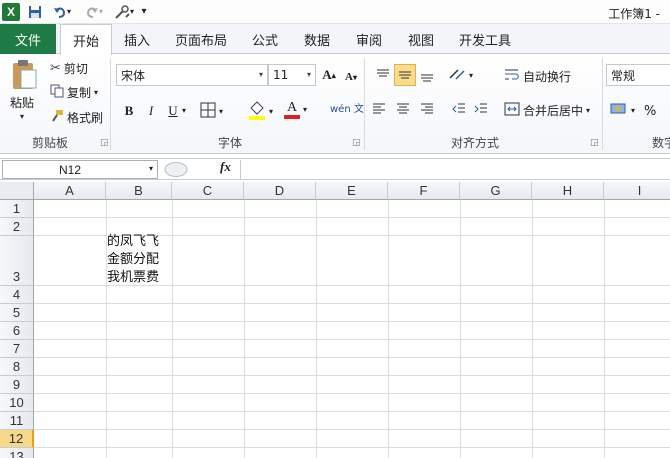 This screenshot has height=458, width=670. I want to click on merge-center-button: 合并后居中 ▾, so click(547, 110).